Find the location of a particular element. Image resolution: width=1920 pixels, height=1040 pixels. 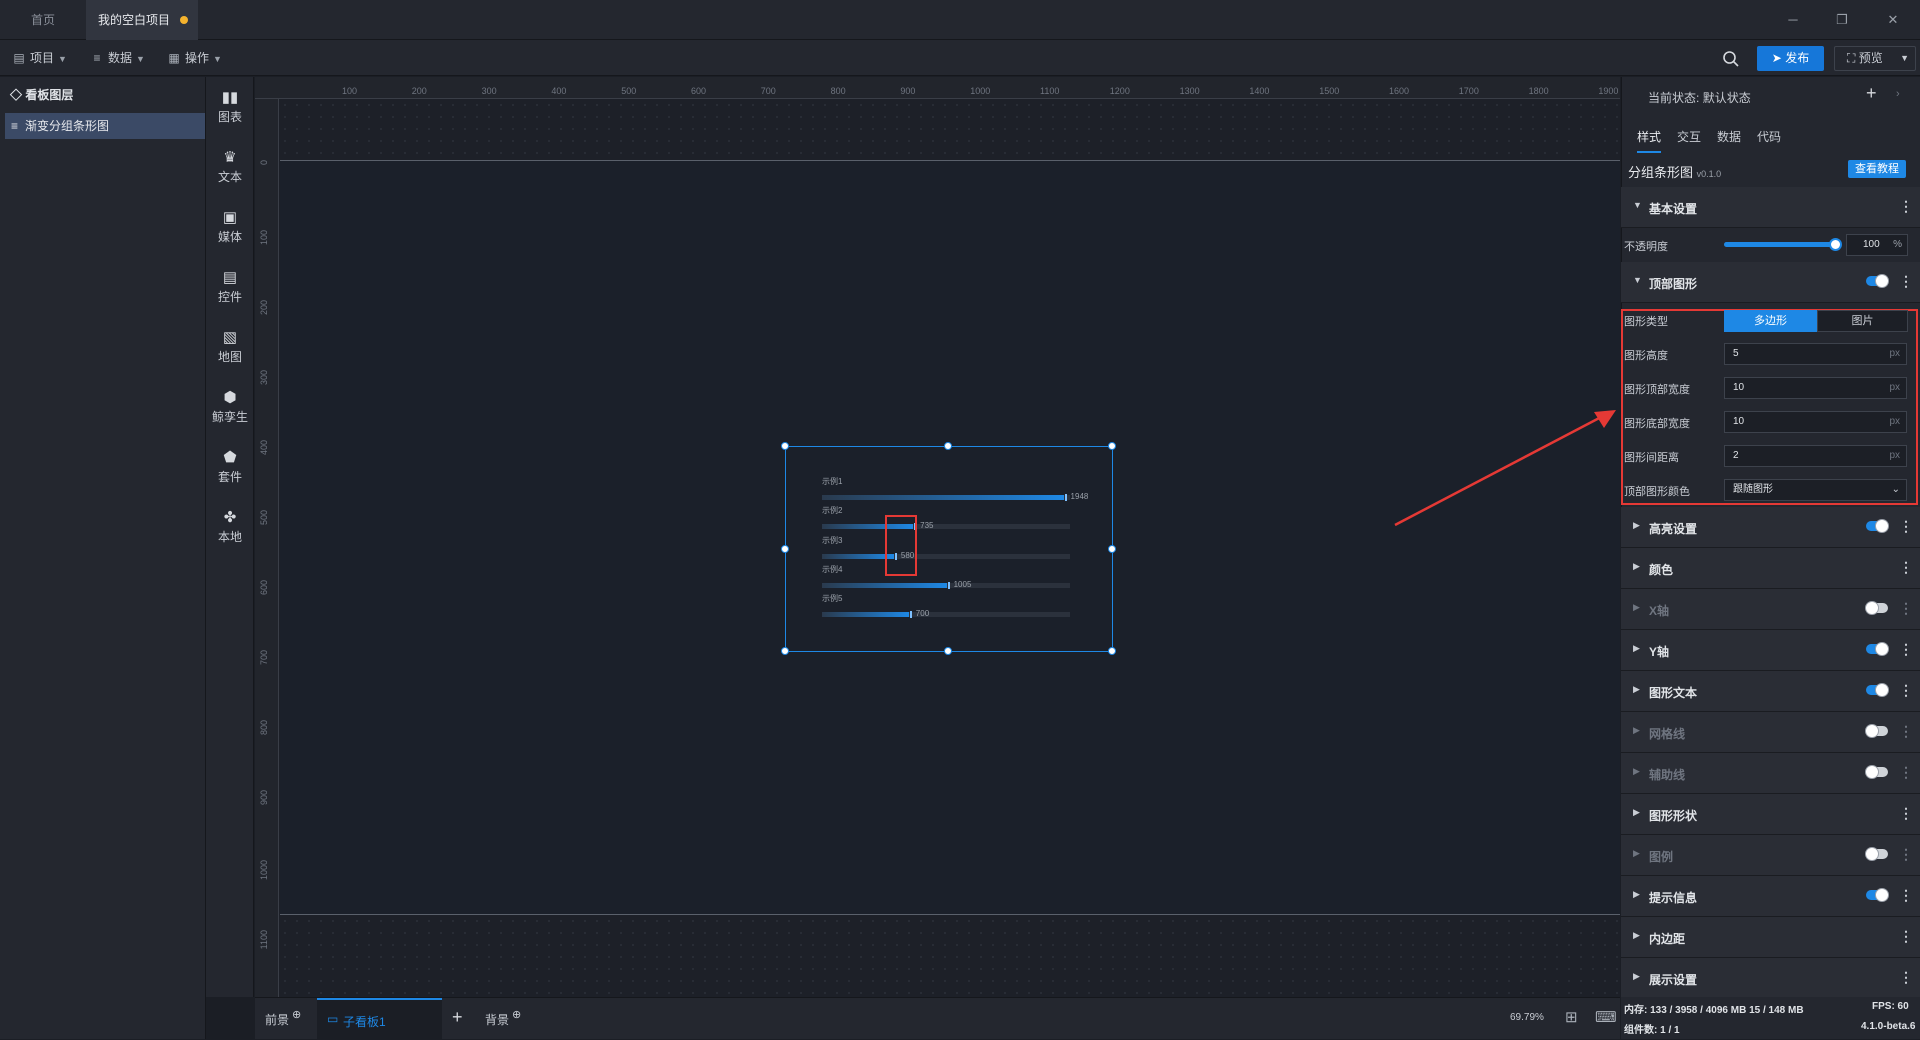

section-8: ▶ 图例 ⋮ is located at coordinates (1770, 855).